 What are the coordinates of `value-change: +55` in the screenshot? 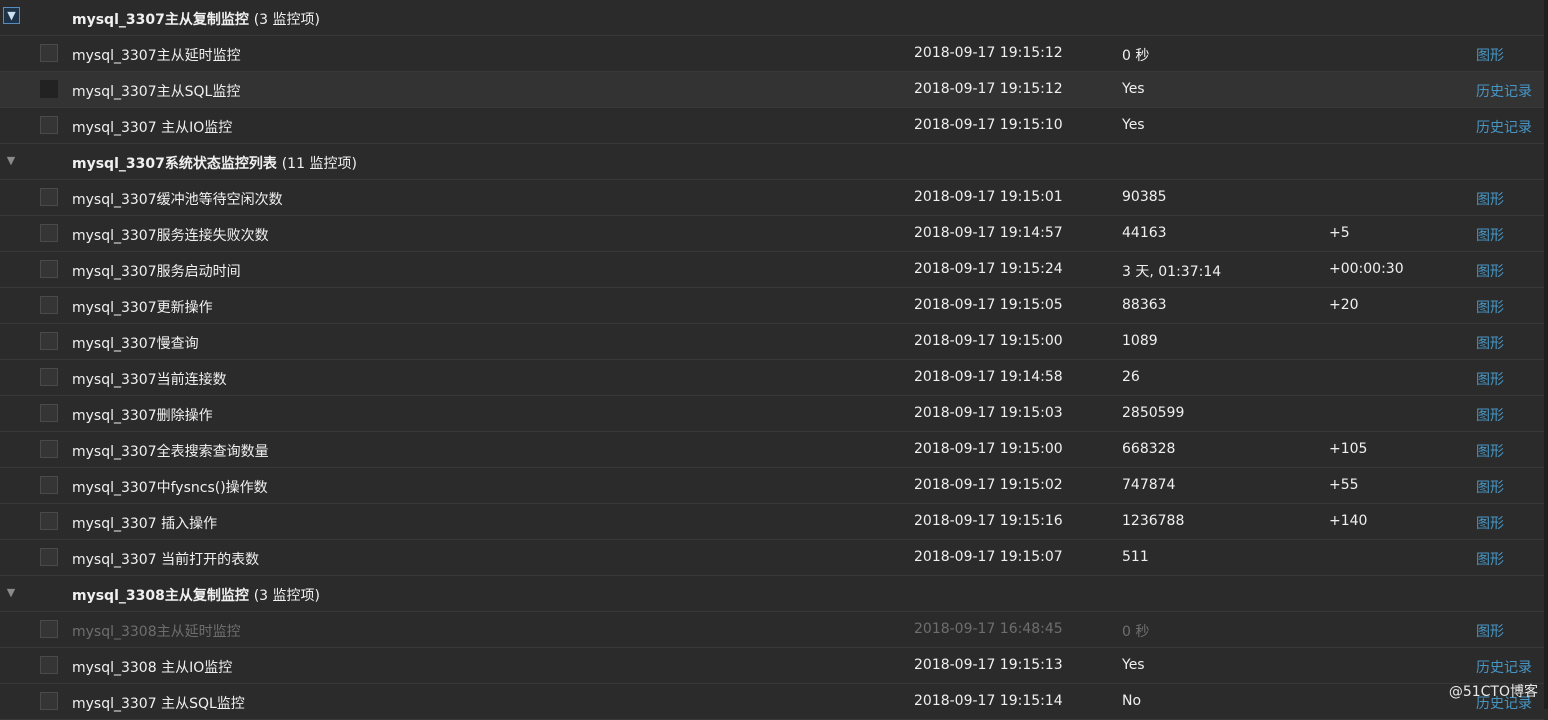 It's located at (1344, 485).